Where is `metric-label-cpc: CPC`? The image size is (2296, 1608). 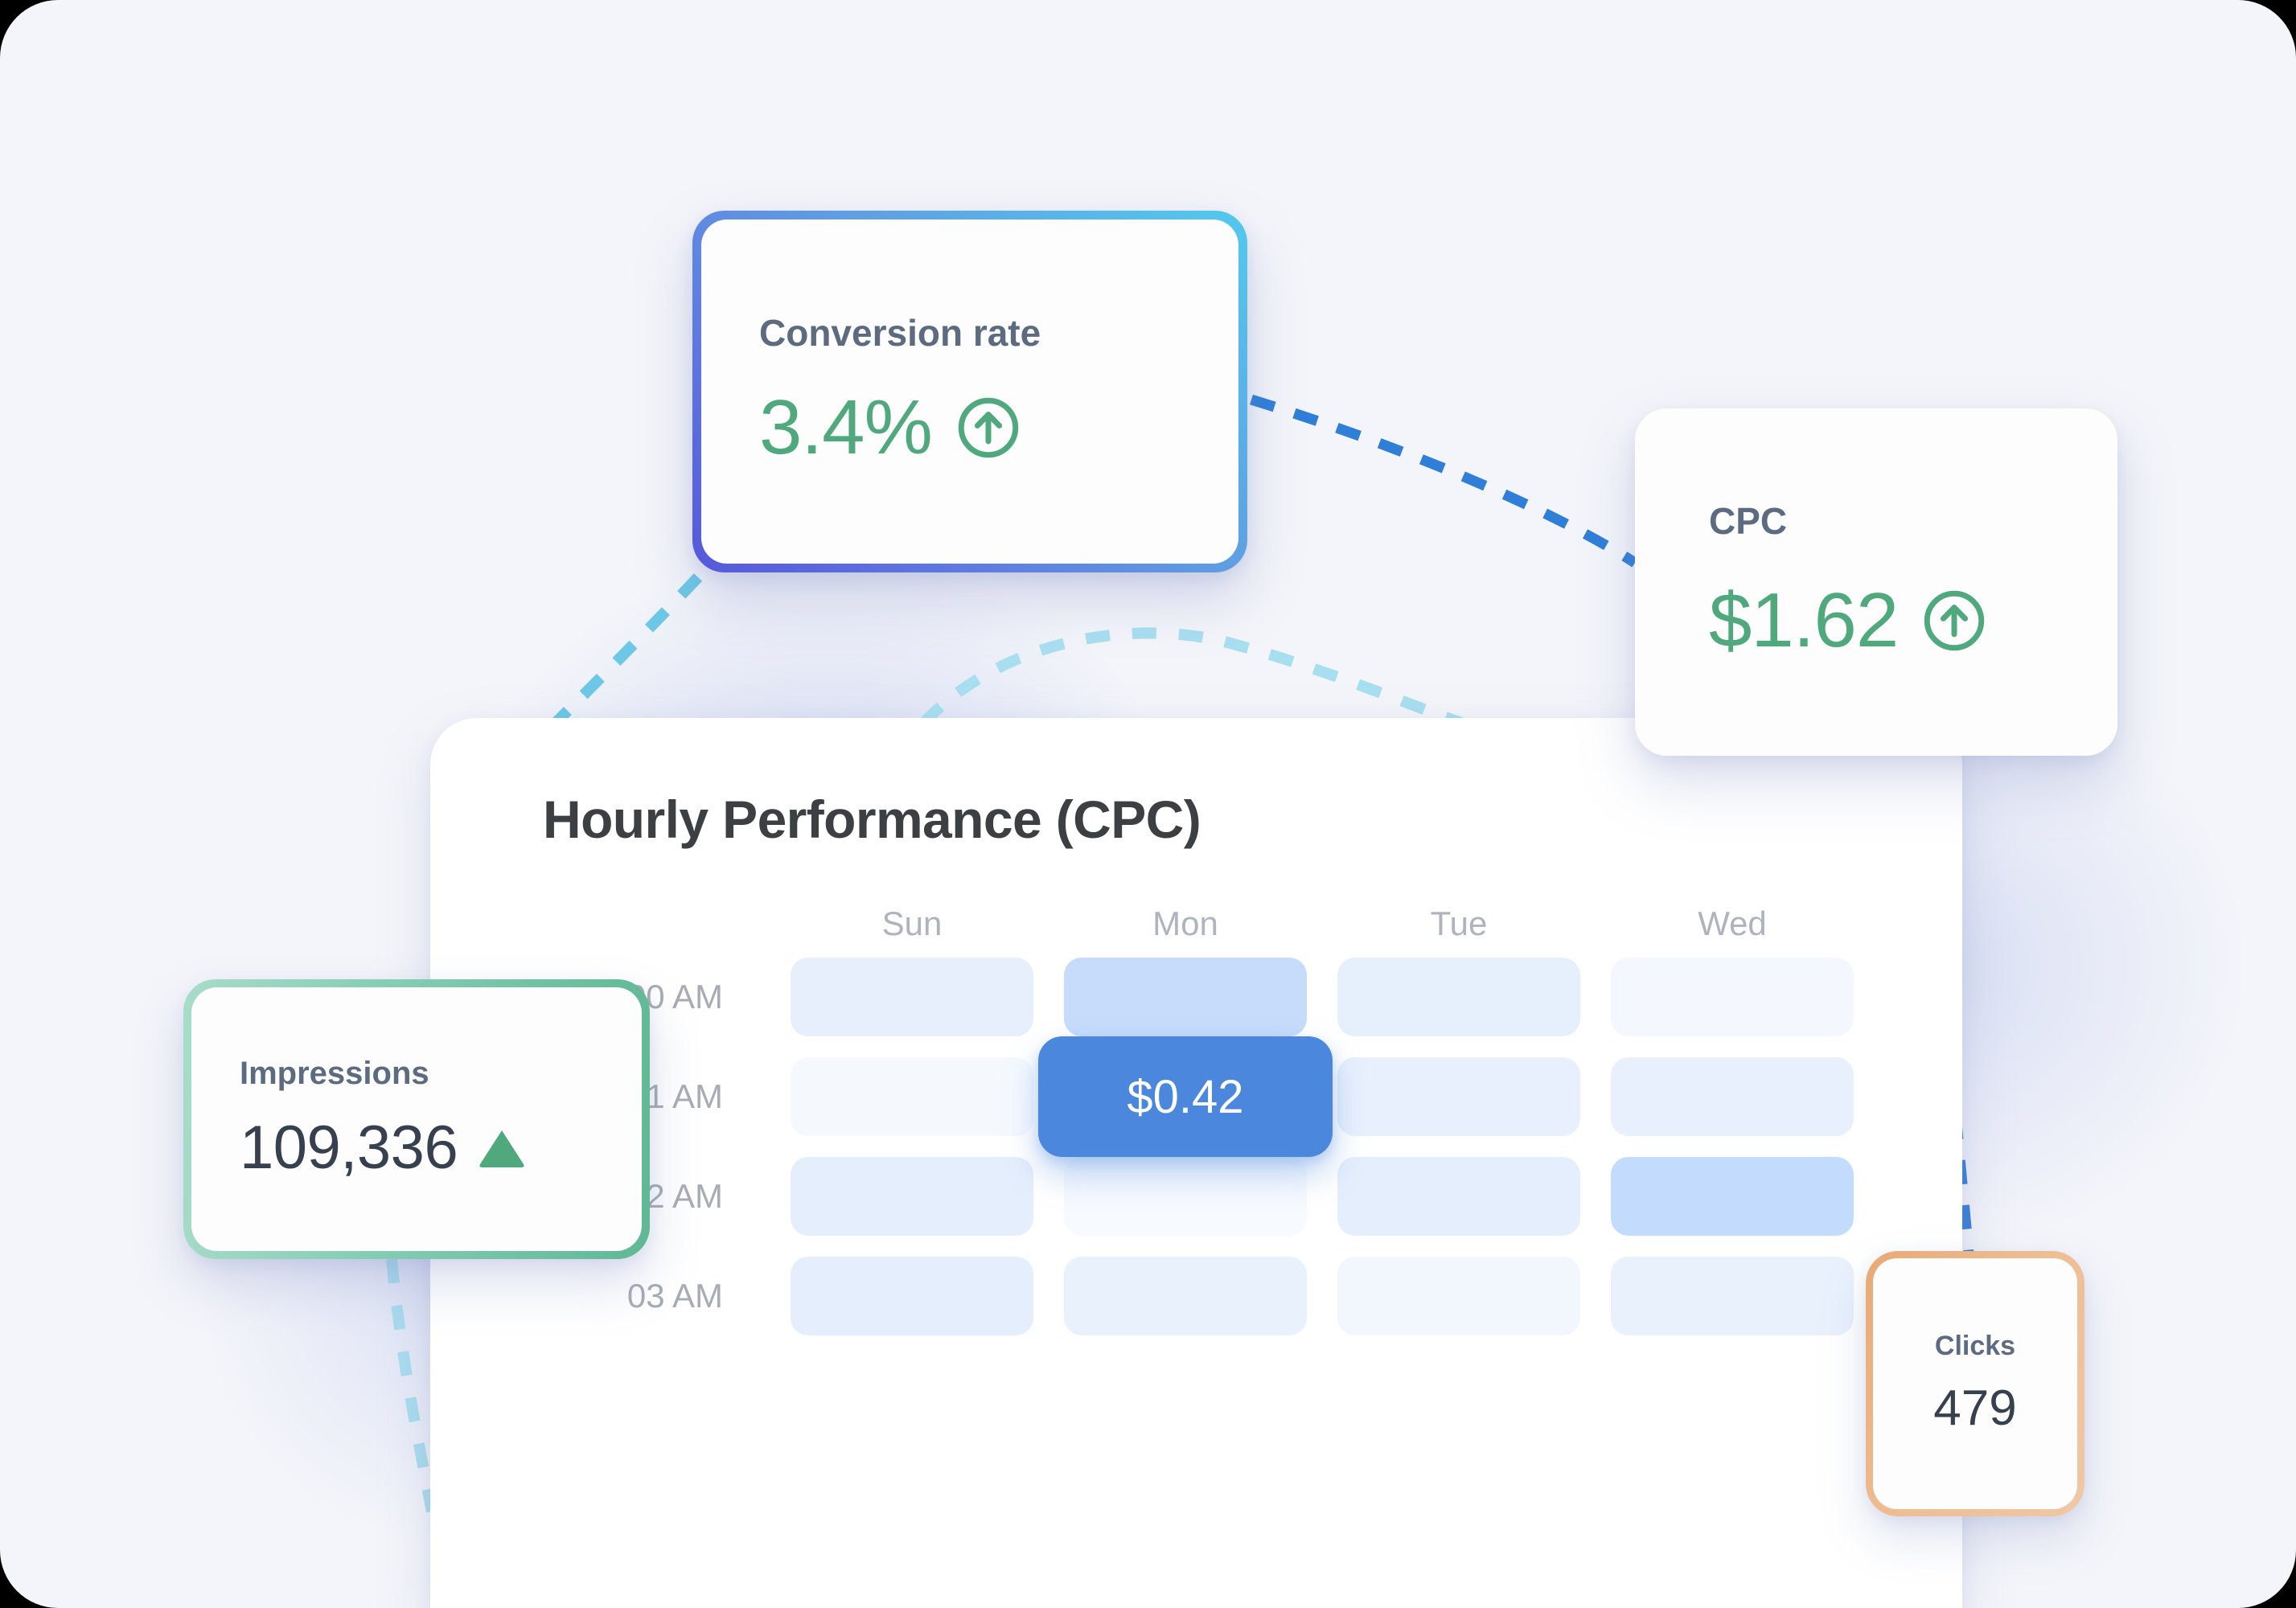 metric-label-cpc: CPC is located at coordinates (1748, 521).